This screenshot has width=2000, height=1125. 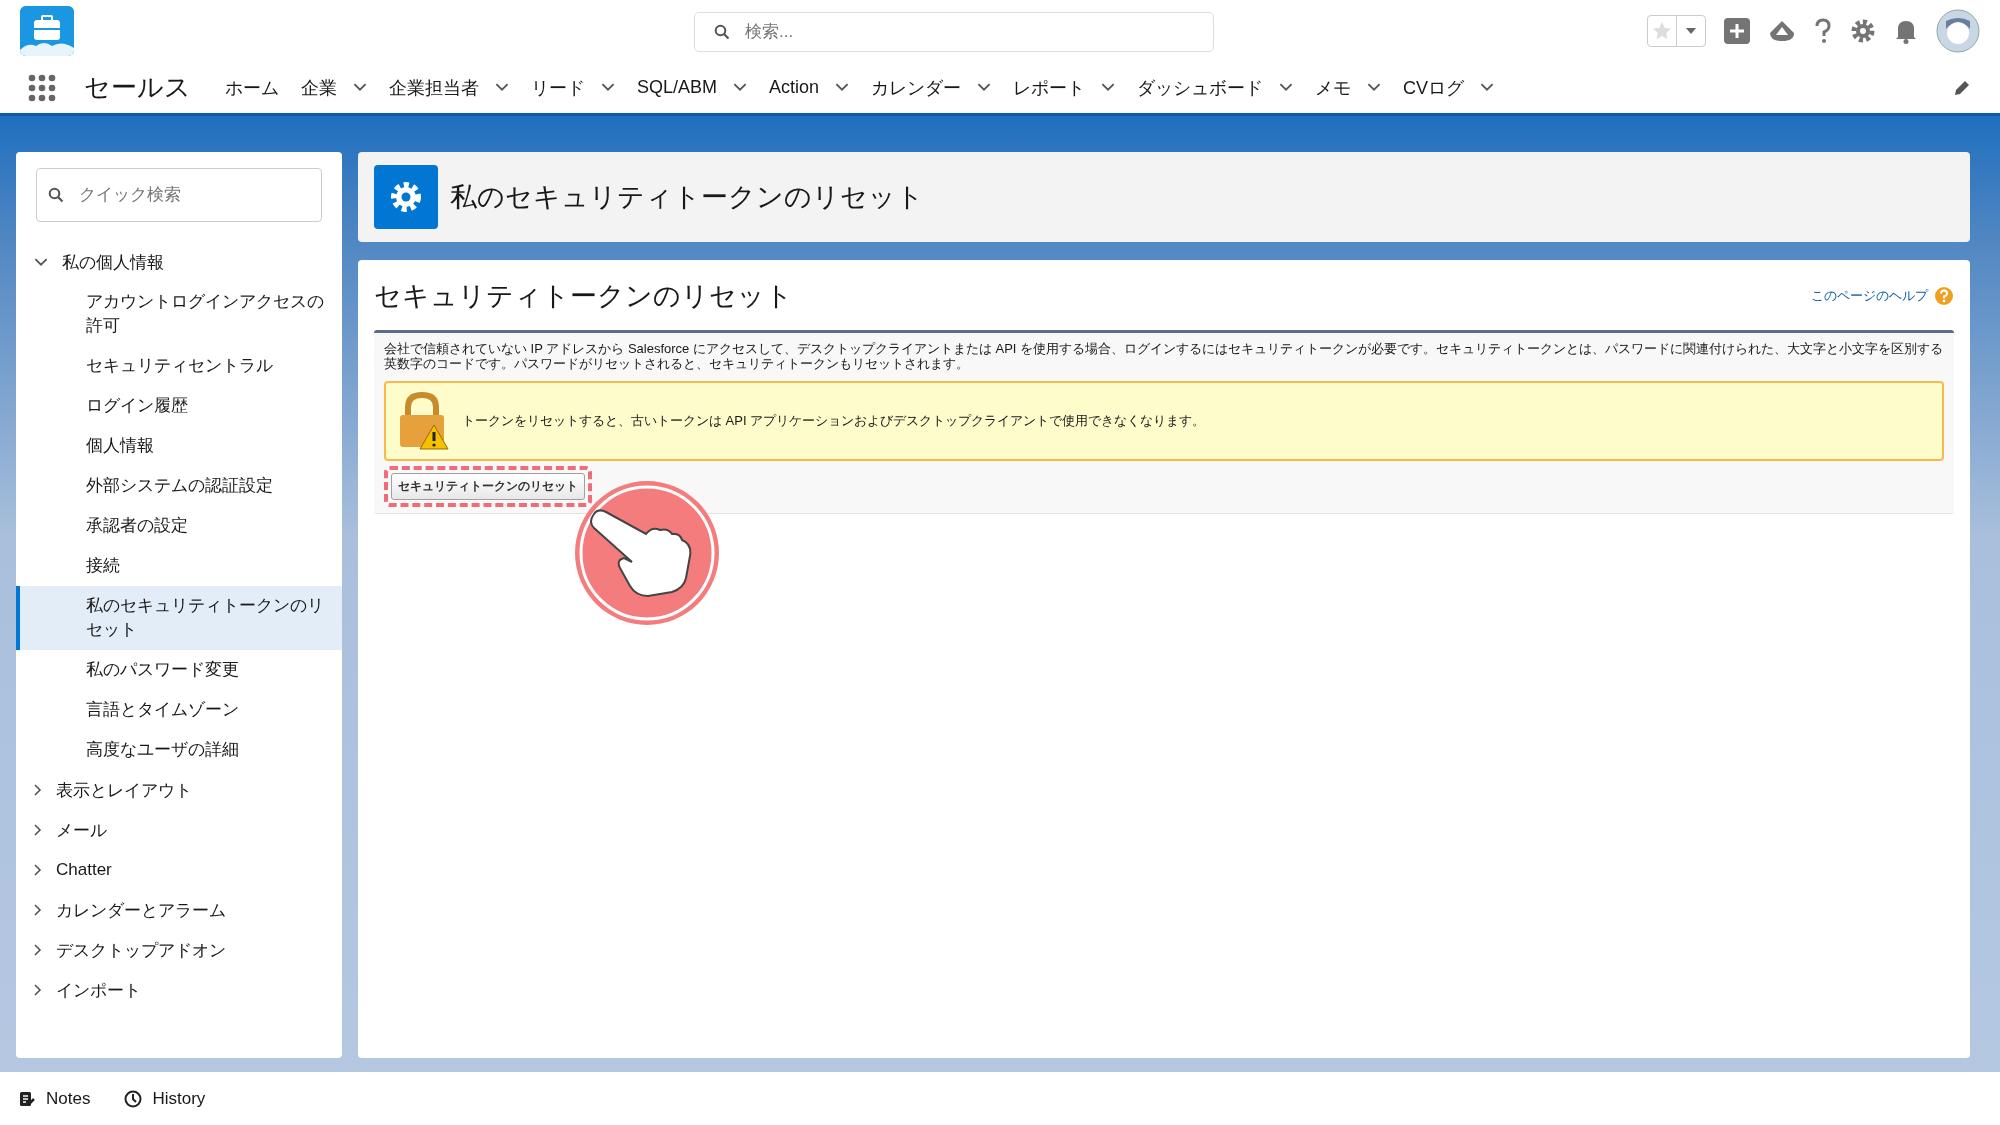 What do you see at coordinates (42, 87) in the screenshot?
I see `app-launcher-icon` at bounding box center [42, 87].